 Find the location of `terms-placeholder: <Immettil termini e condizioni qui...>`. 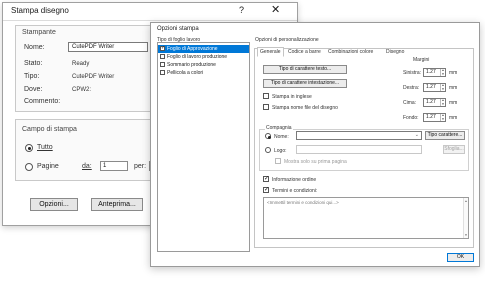

terms-placeholder: <Immettil termini e condizioni qui...> is located at coordinates (303, 202).